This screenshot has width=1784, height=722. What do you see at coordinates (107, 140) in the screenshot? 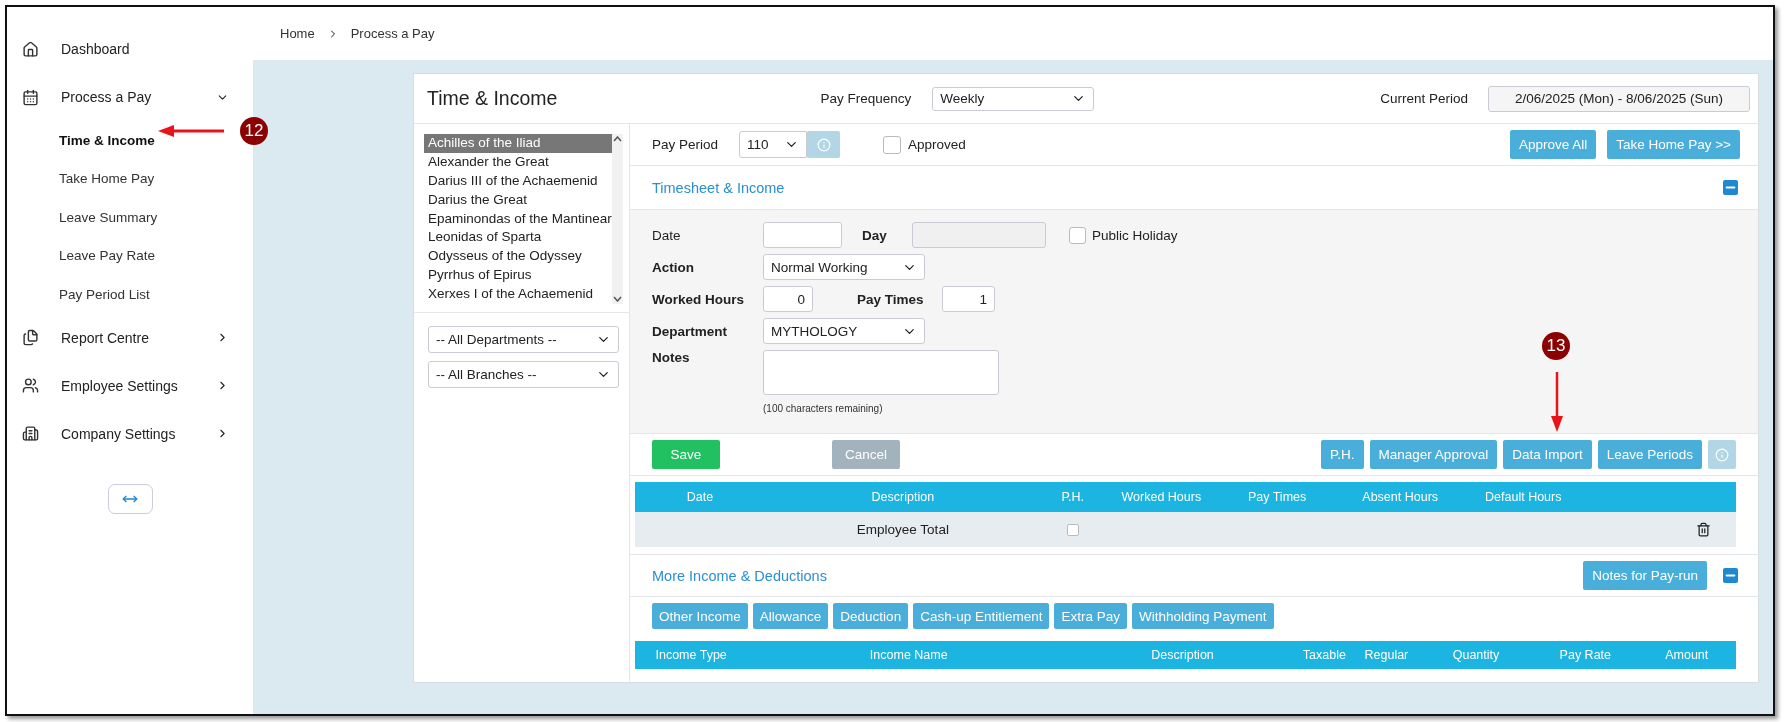
I see `sidebar-subitem: Time & Income` at bounding box center [107, 140].